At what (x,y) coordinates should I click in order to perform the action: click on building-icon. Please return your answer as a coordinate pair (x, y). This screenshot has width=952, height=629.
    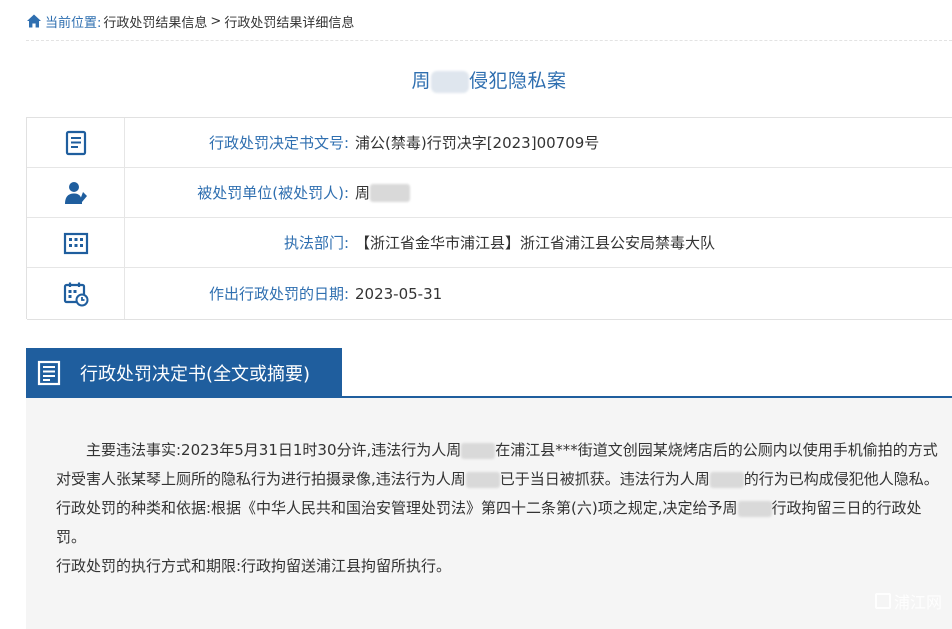
    Looking at the image, I should click on (75, 243).